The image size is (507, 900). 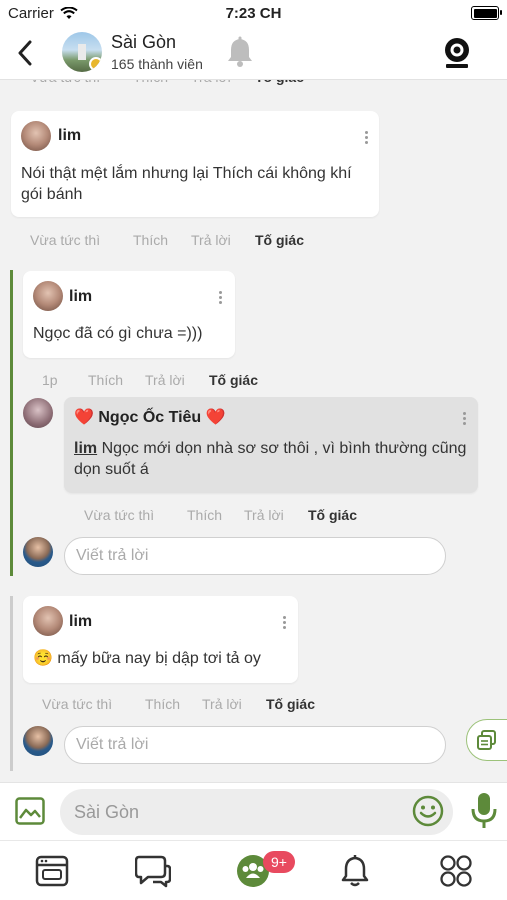 I want to click on group-title: Sài Gòn, so click(x=143, y=42).